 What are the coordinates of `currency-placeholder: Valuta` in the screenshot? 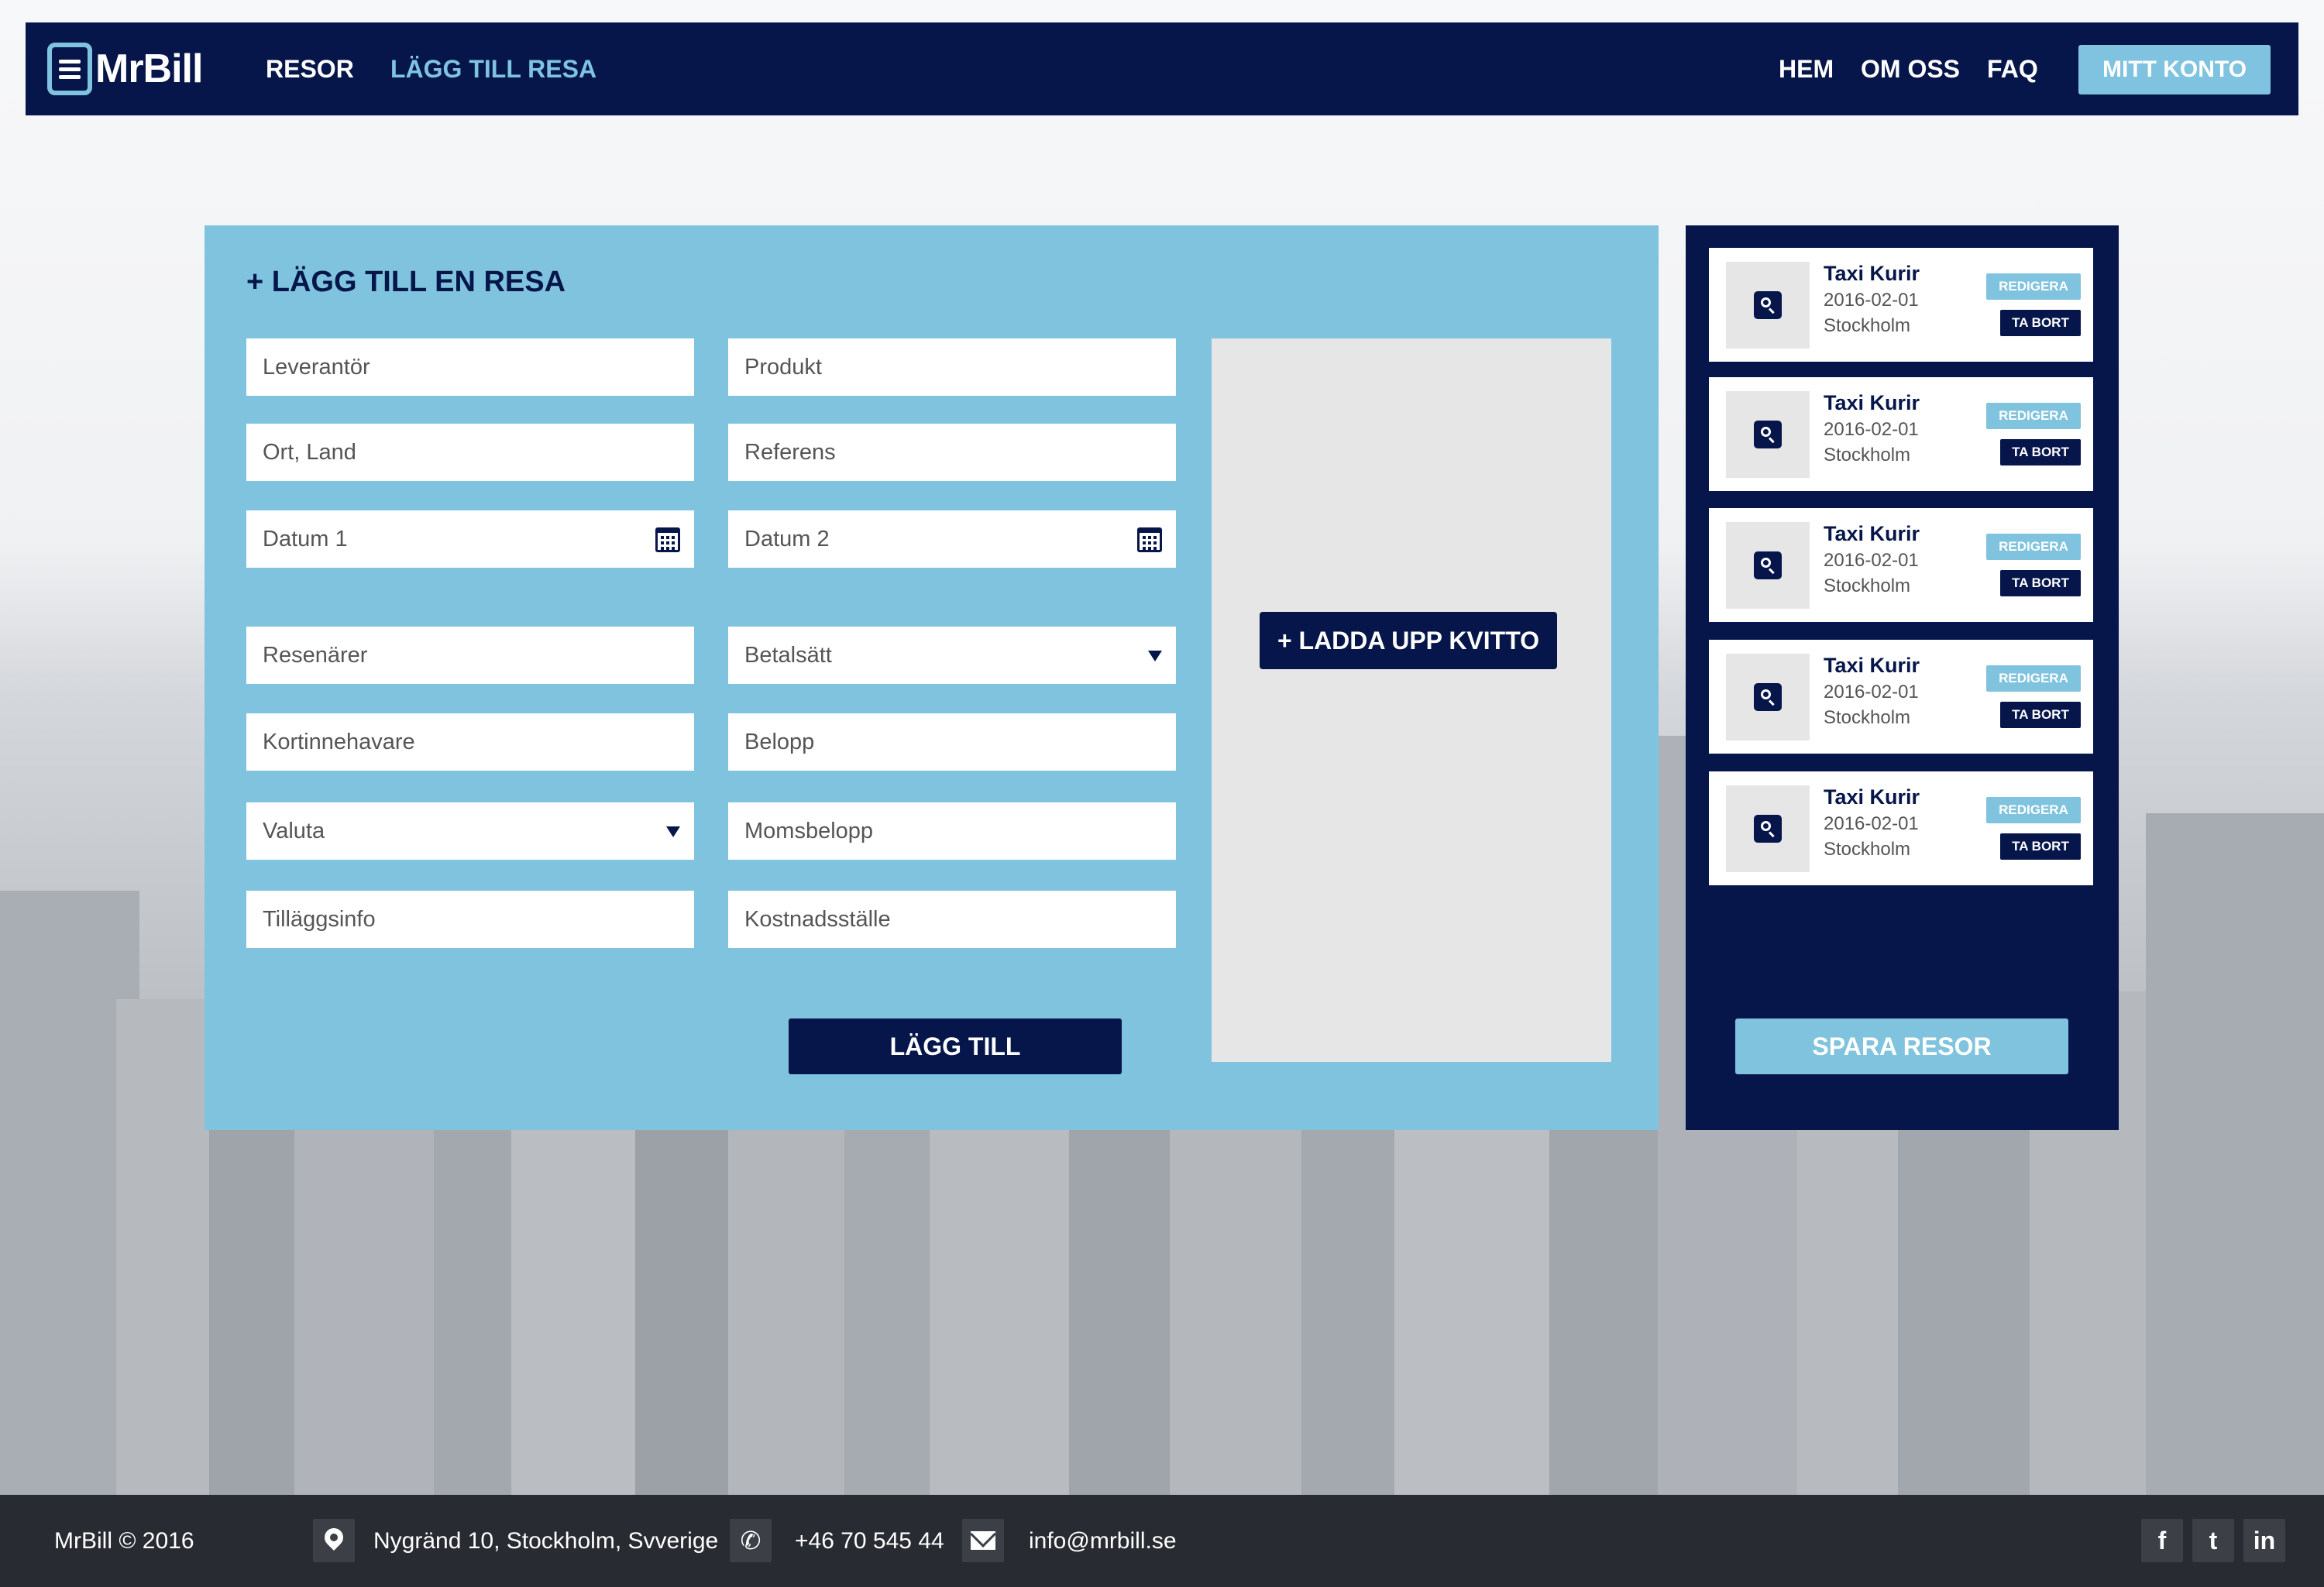 It's located at (294, 831).